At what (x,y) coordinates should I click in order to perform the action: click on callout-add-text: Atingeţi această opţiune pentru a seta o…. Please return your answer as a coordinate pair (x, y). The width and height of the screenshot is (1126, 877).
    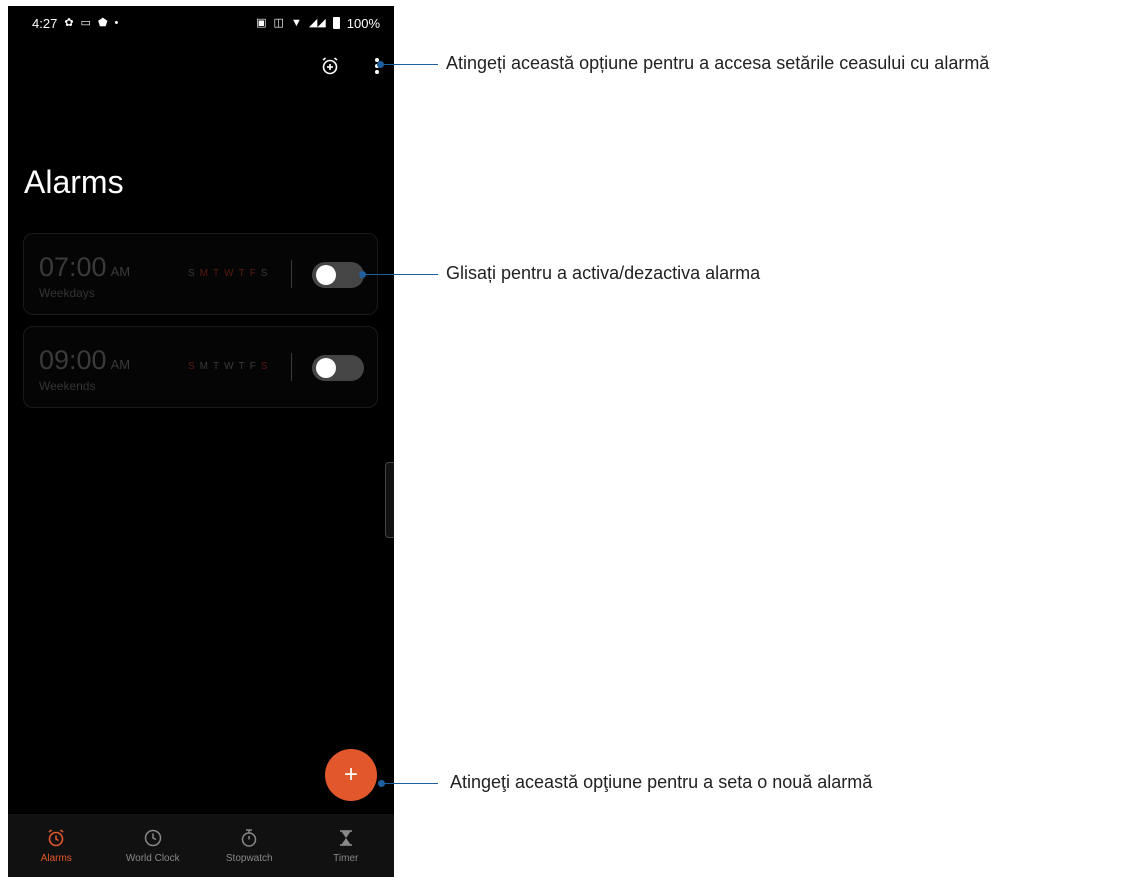
    Looking at the image, I should click on (661, 782).